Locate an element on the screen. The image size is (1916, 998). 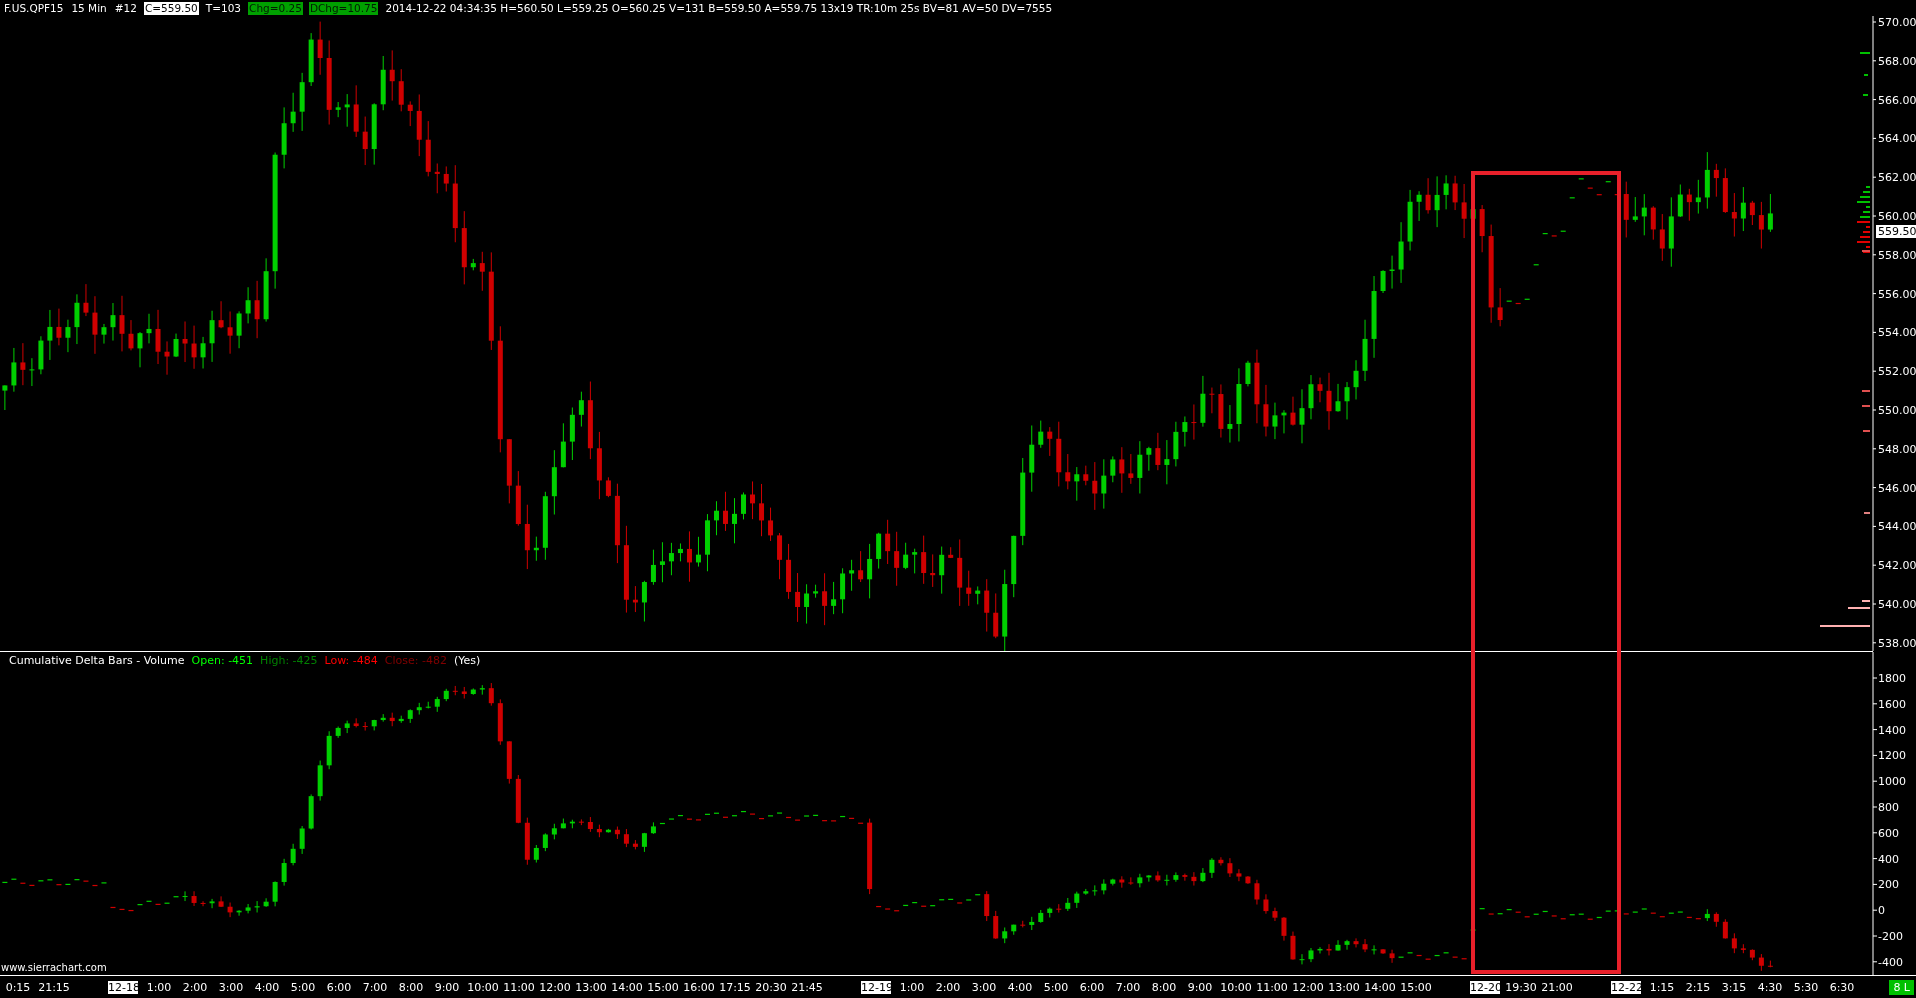
price-axis-label: 552.00 is located at coordinates (1897, 372).